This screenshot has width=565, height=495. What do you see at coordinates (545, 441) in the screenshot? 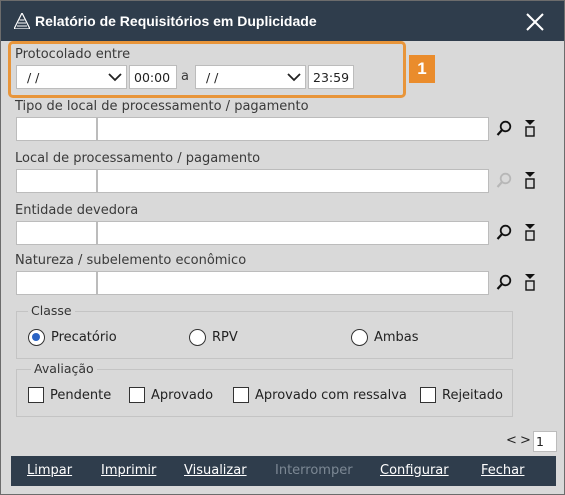
I see `pager-page-input: 1` at bounding box center [545, 441].